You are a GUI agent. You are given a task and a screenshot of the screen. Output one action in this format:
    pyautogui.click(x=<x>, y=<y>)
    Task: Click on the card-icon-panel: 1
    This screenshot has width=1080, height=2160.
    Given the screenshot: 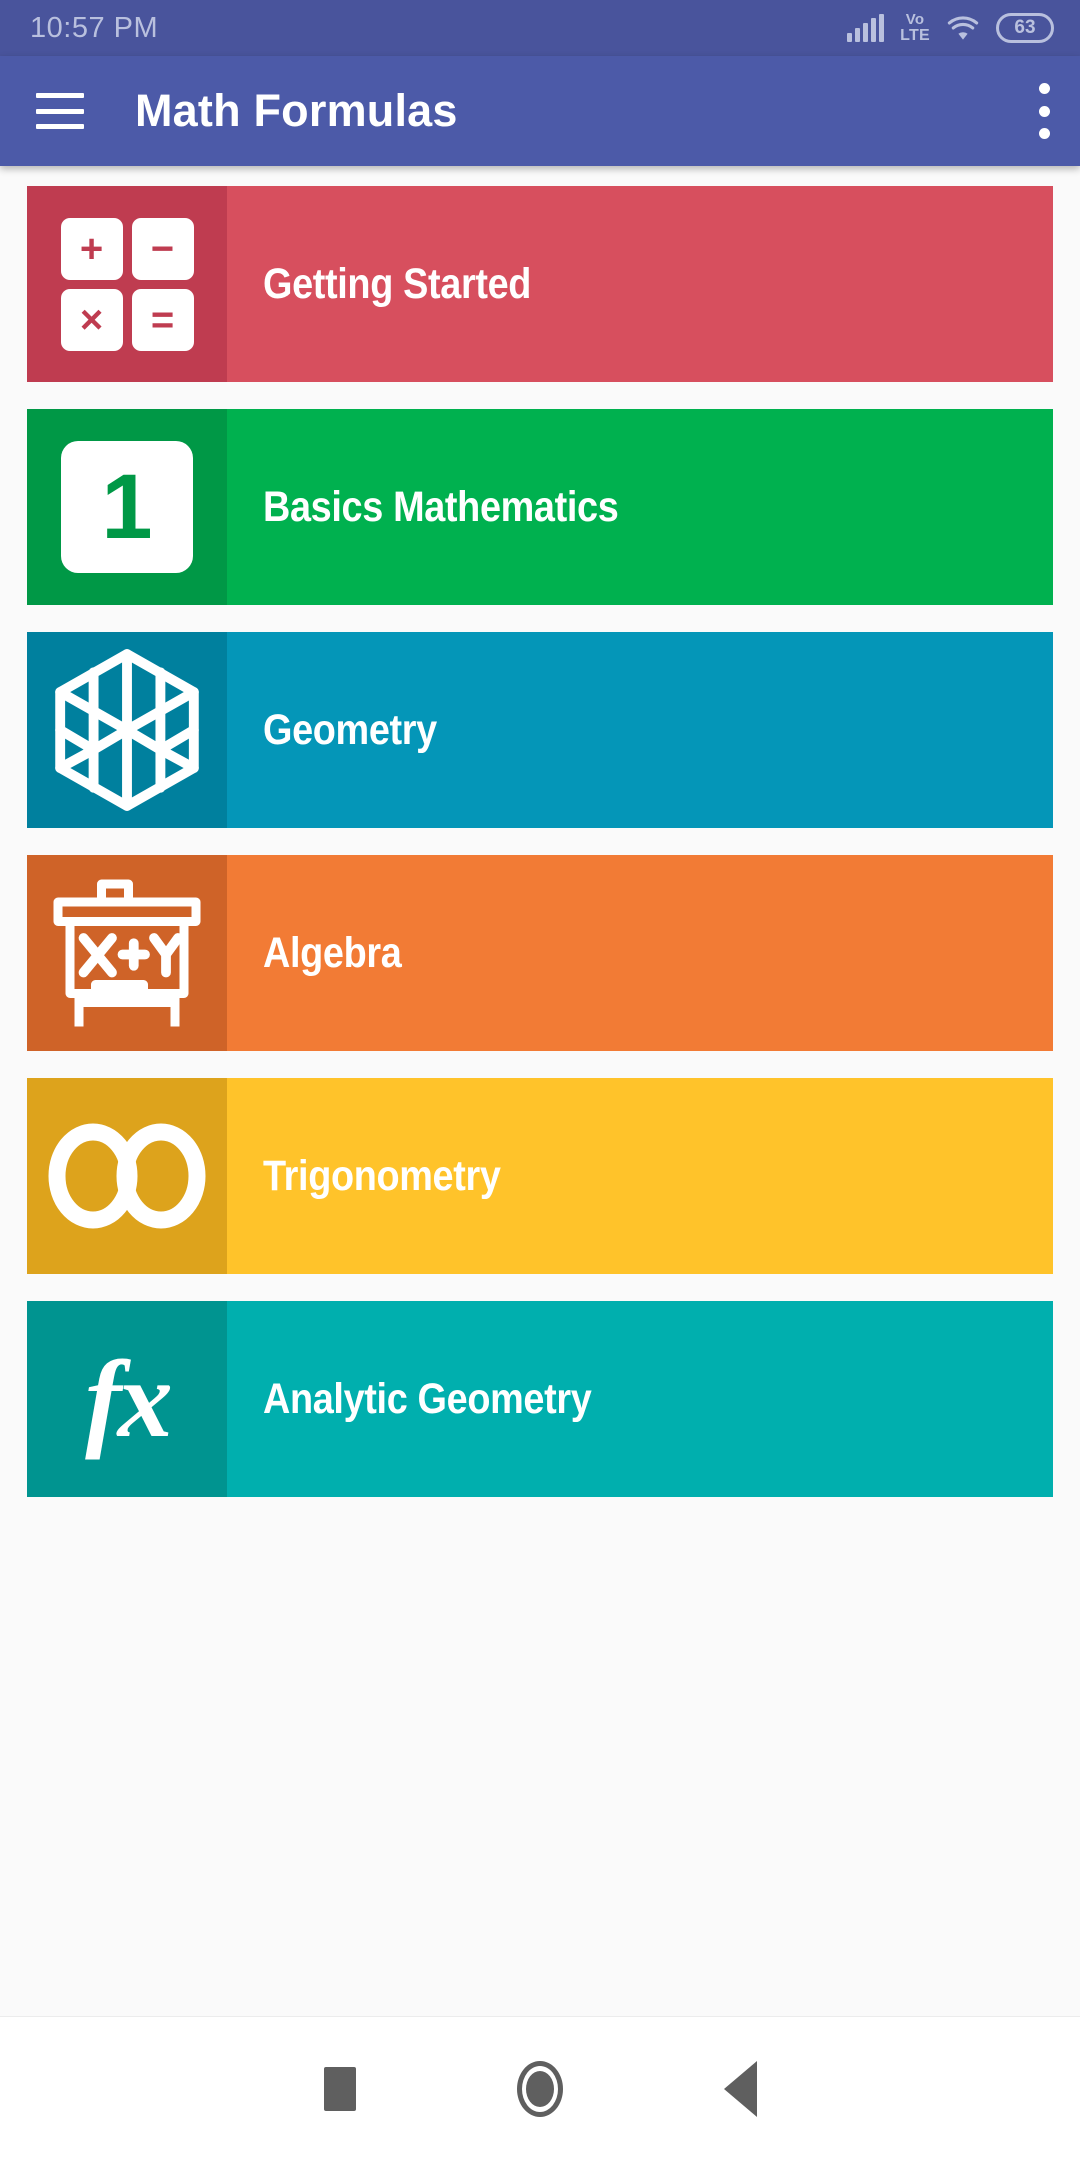 What is the action you would take?
    pyautogui.click(x=127, y=507)
    